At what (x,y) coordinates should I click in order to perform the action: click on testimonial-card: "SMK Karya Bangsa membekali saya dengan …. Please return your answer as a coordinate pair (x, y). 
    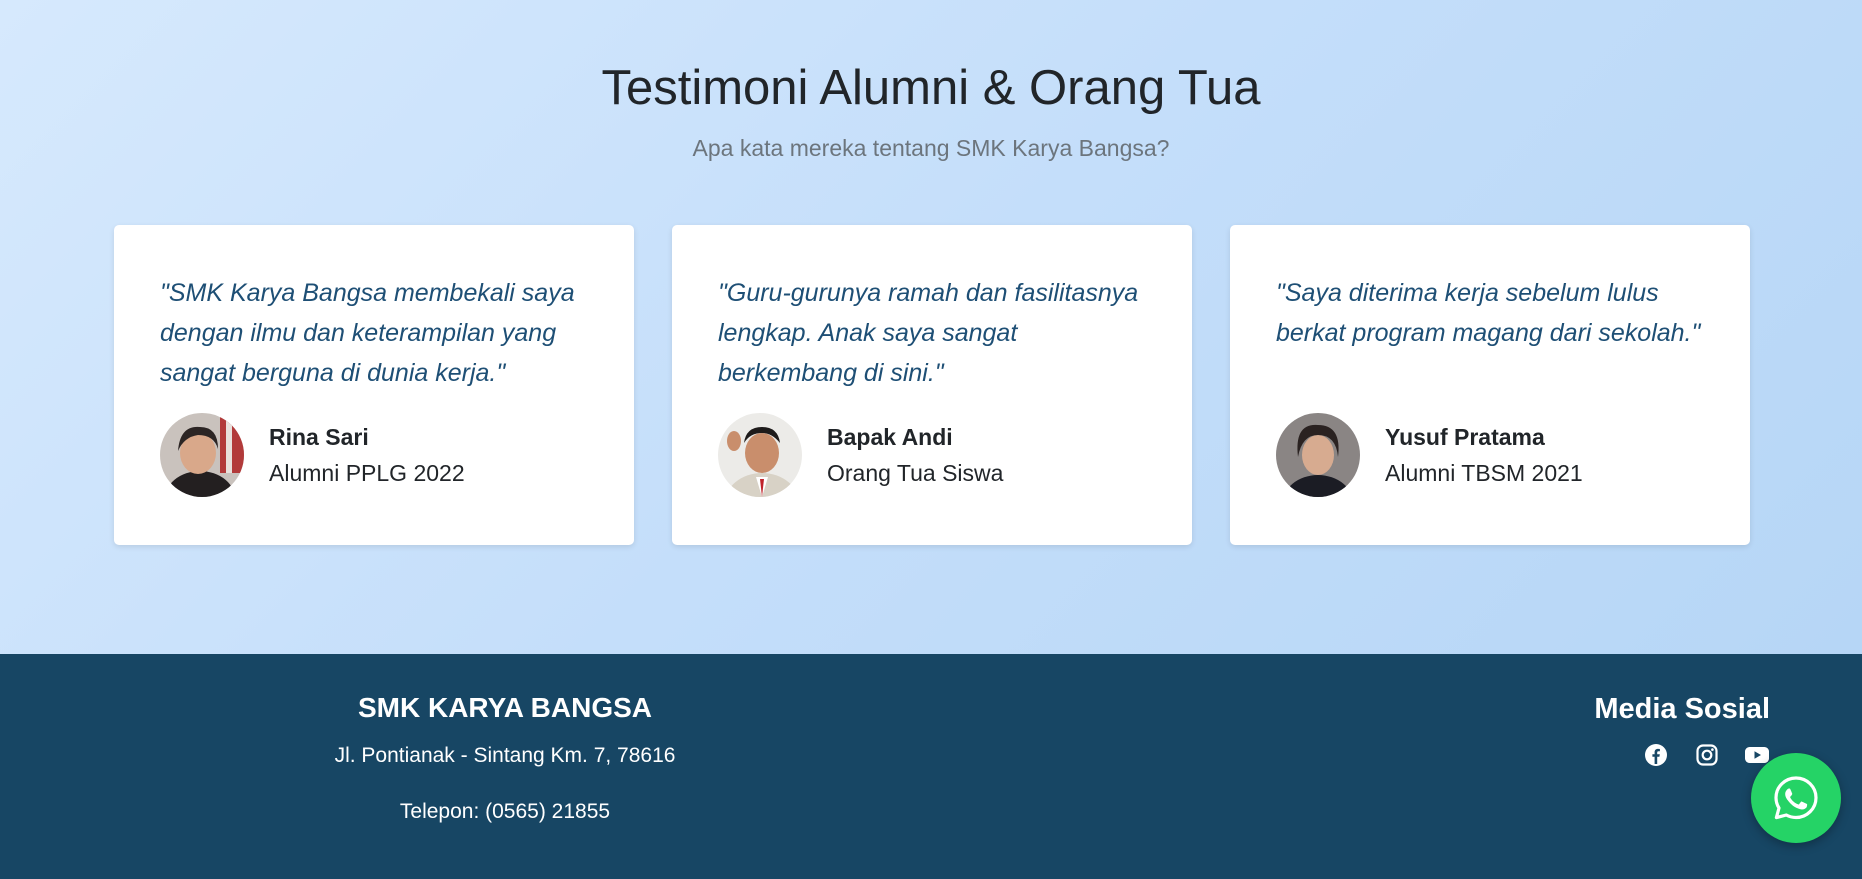
    Looking at the image, I should click on (374, 385).